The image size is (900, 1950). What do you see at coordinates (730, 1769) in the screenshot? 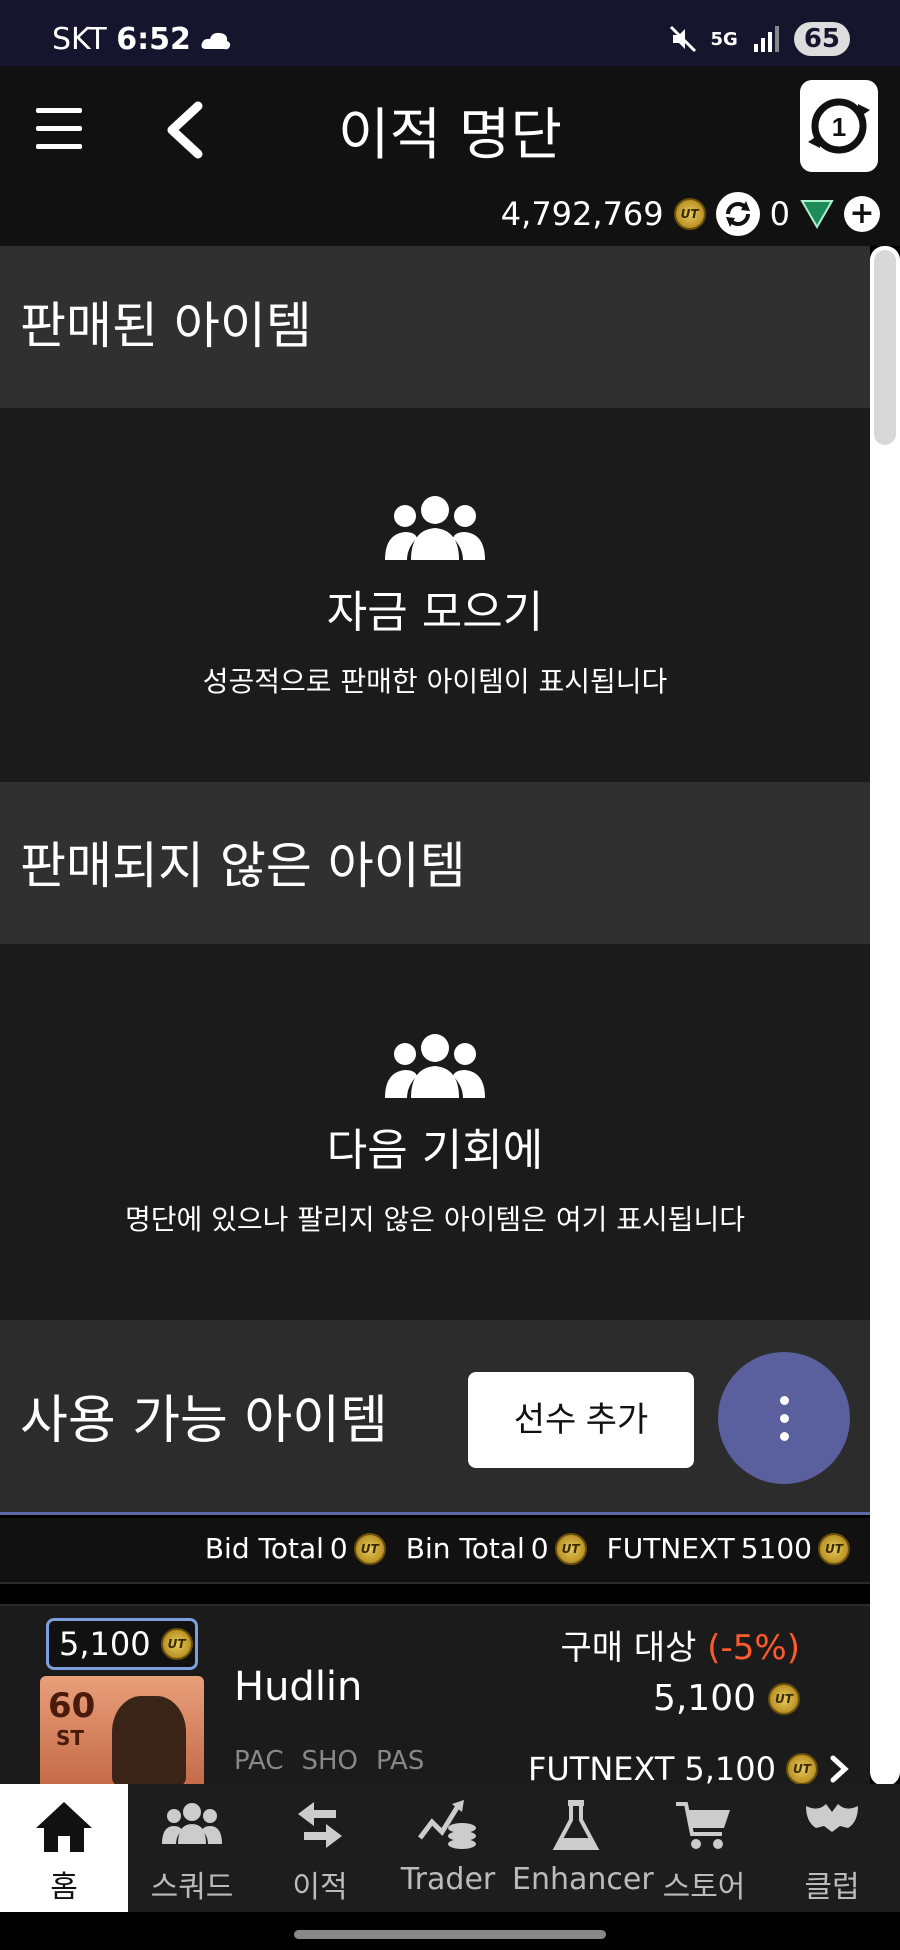
I see `futnext-value: 5,100` at bounding box center [730, 1769].